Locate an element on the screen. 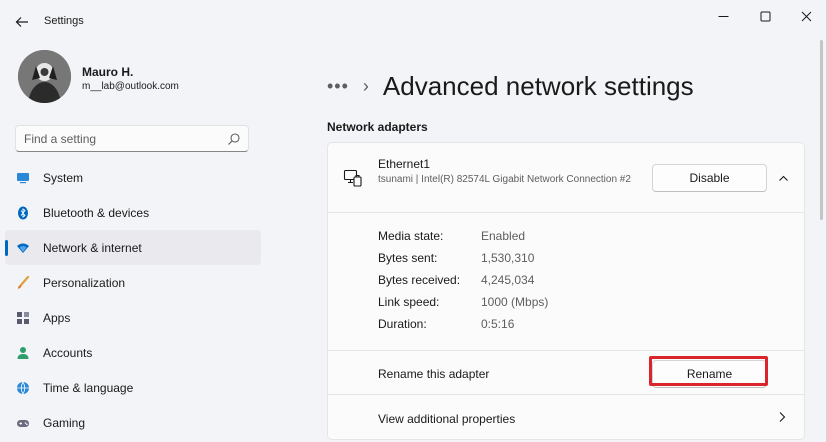 The image size is (827, 442). globe-icon is located at coordinates (23, 388).